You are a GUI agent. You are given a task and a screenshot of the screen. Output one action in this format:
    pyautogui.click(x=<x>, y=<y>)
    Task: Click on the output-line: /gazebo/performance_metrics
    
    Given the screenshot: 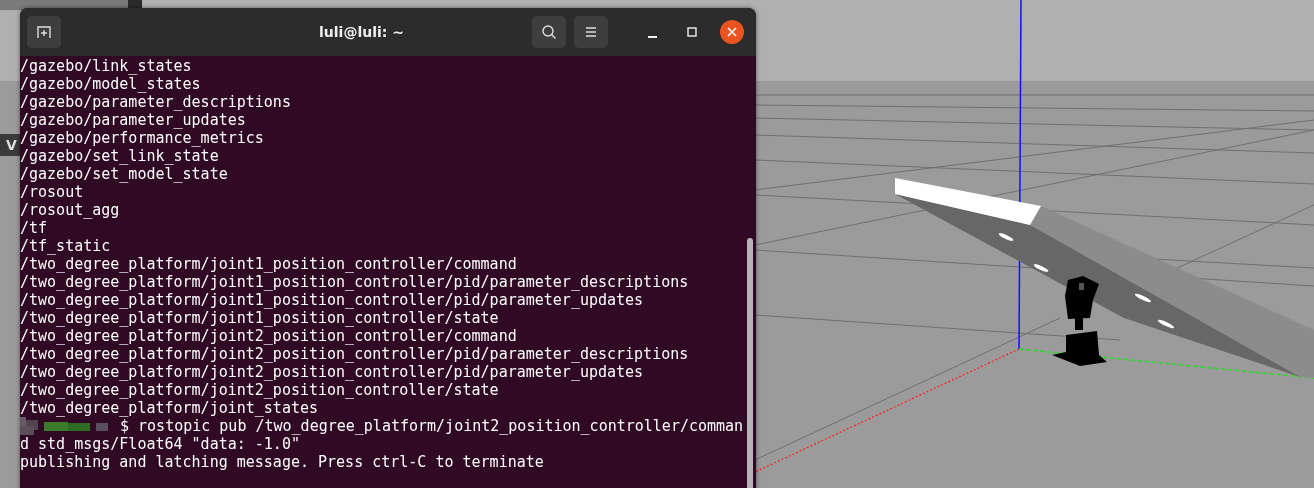 What is the action you would take?
    pyautogui.click(x=142, y=138)
    